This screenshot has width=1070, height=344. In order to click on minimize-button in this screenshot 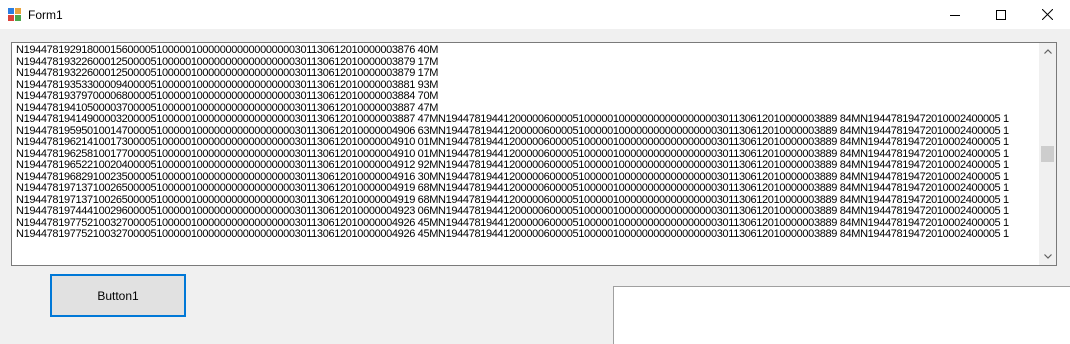, I will do `click(955, 14)`.